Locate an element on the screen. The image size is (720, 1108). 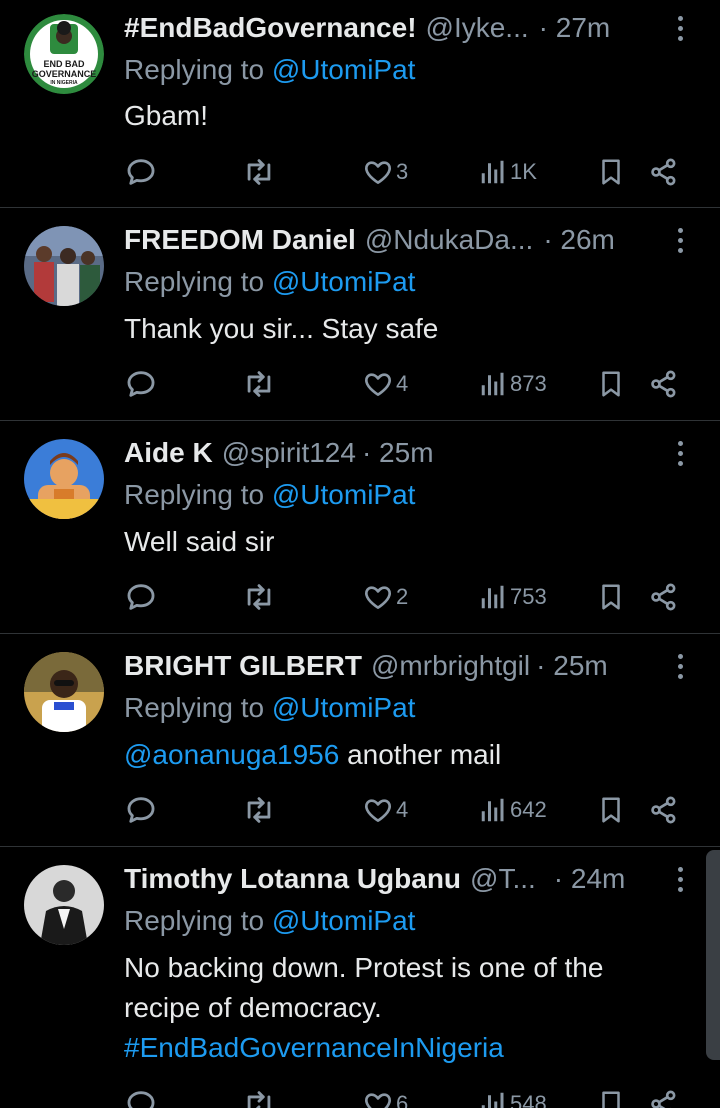
like-button: 6 is located at coordinates (385, 1096).